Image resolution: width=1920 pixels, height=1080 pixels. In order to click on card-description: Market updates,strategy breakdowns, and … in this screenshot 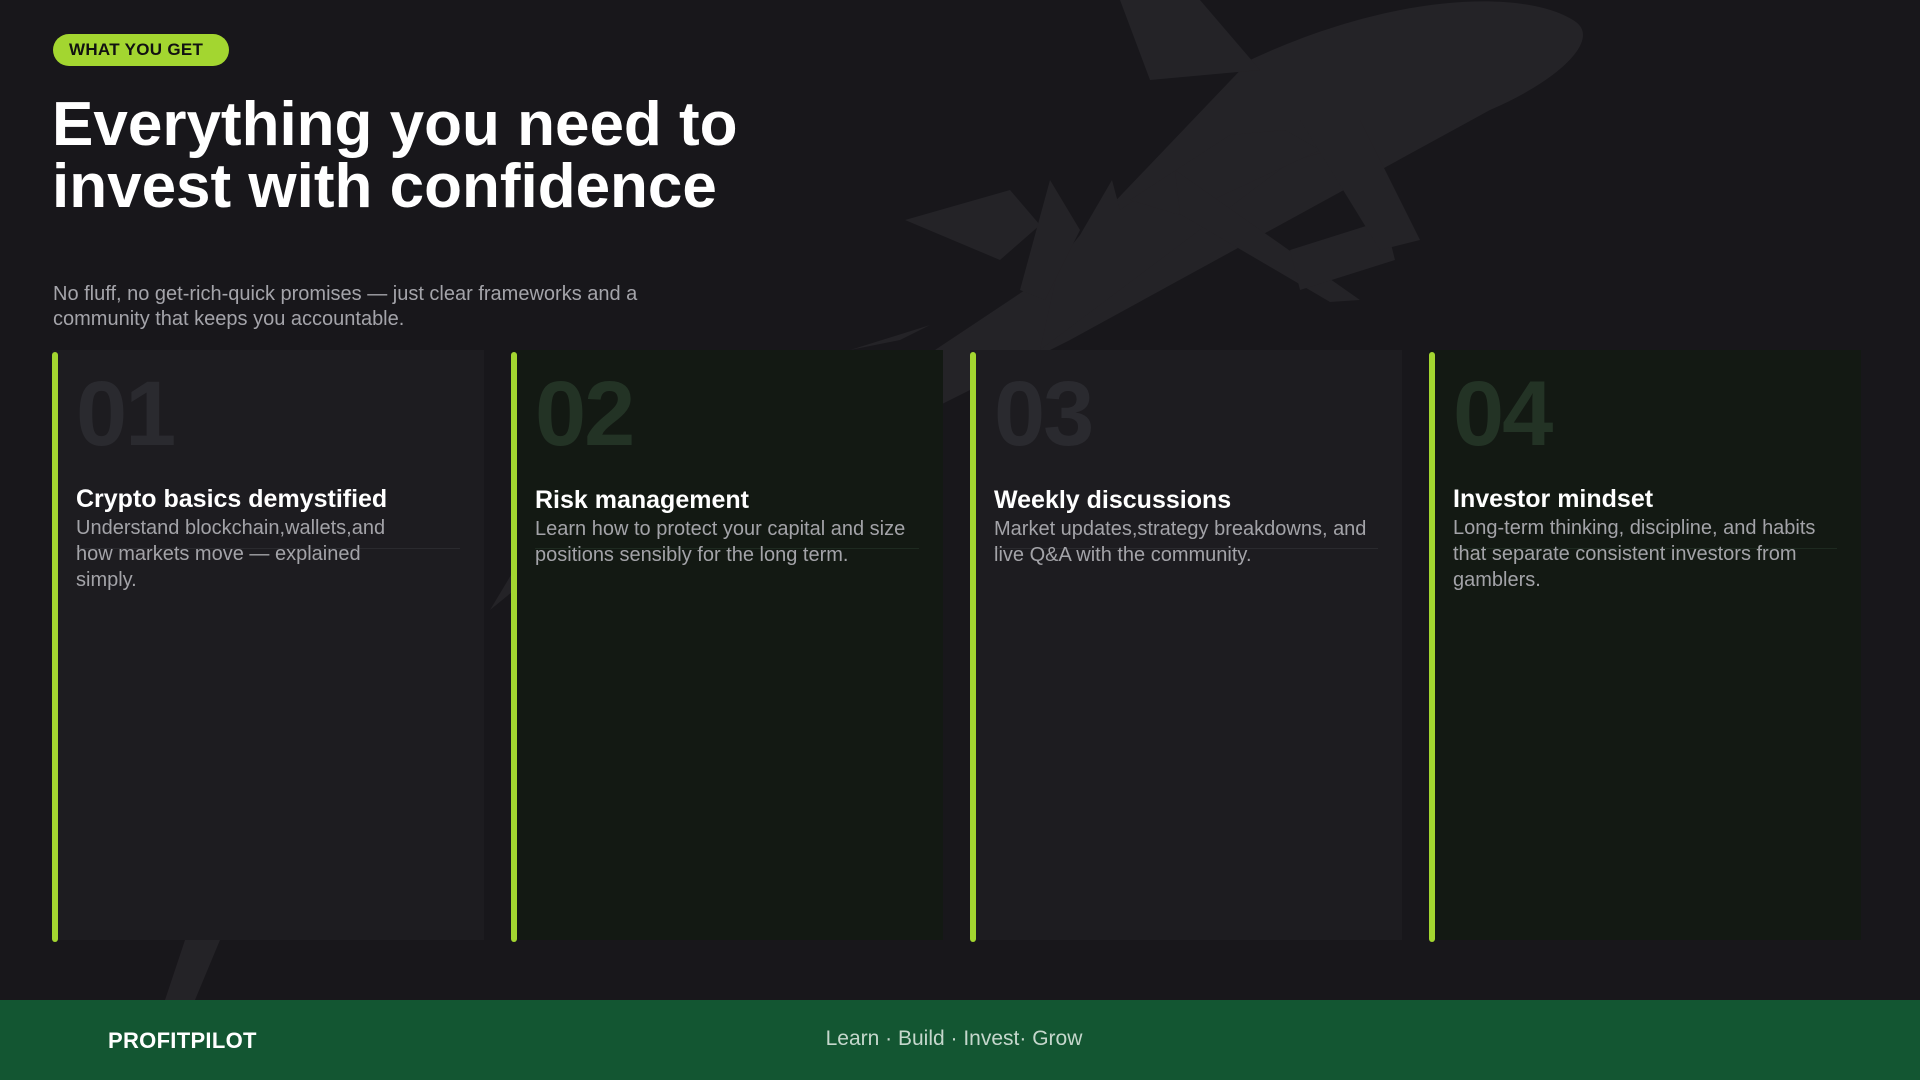, I will do `click(1180, 542)`.